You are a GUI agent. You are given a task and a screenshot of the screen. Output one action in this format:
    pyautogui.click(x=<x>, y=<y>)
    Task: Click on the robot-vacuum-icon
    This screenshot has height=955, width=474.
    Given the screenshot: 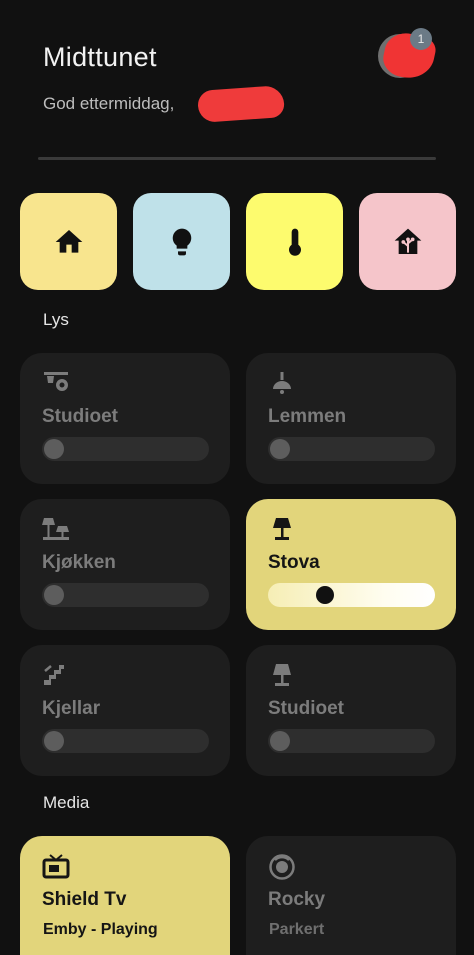 What is the action you would take?
    pyautogui.click(x=282, y=867)
    